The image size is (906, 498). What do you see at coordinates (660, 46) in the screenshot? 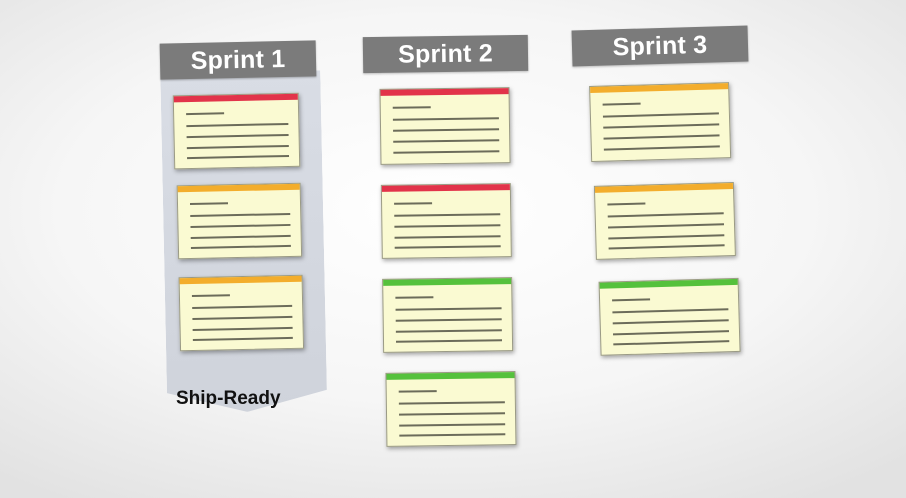
I see `sprint-3-header: Sprint 3` at bounding box center [660, 46].